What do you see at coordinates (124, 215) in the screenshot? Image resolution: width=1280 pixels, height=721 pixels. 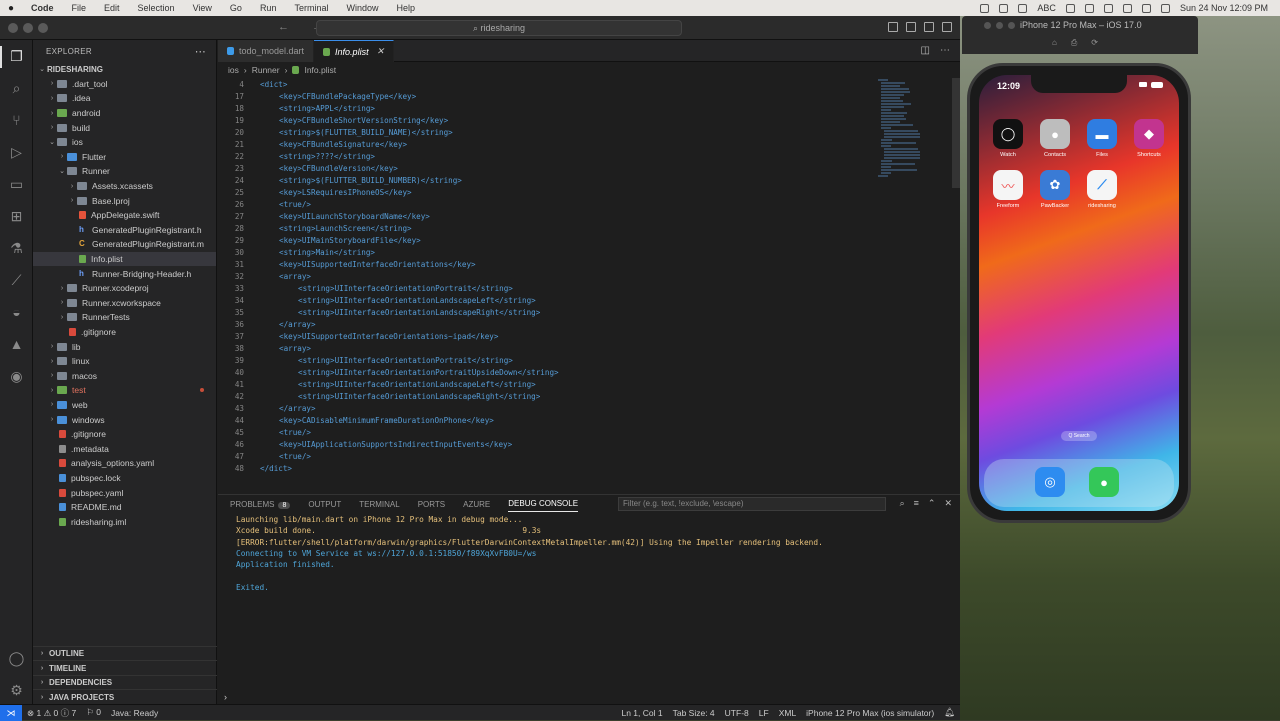 I see `file-item: AppDelegate.swift` at bounding box center [124, 215].